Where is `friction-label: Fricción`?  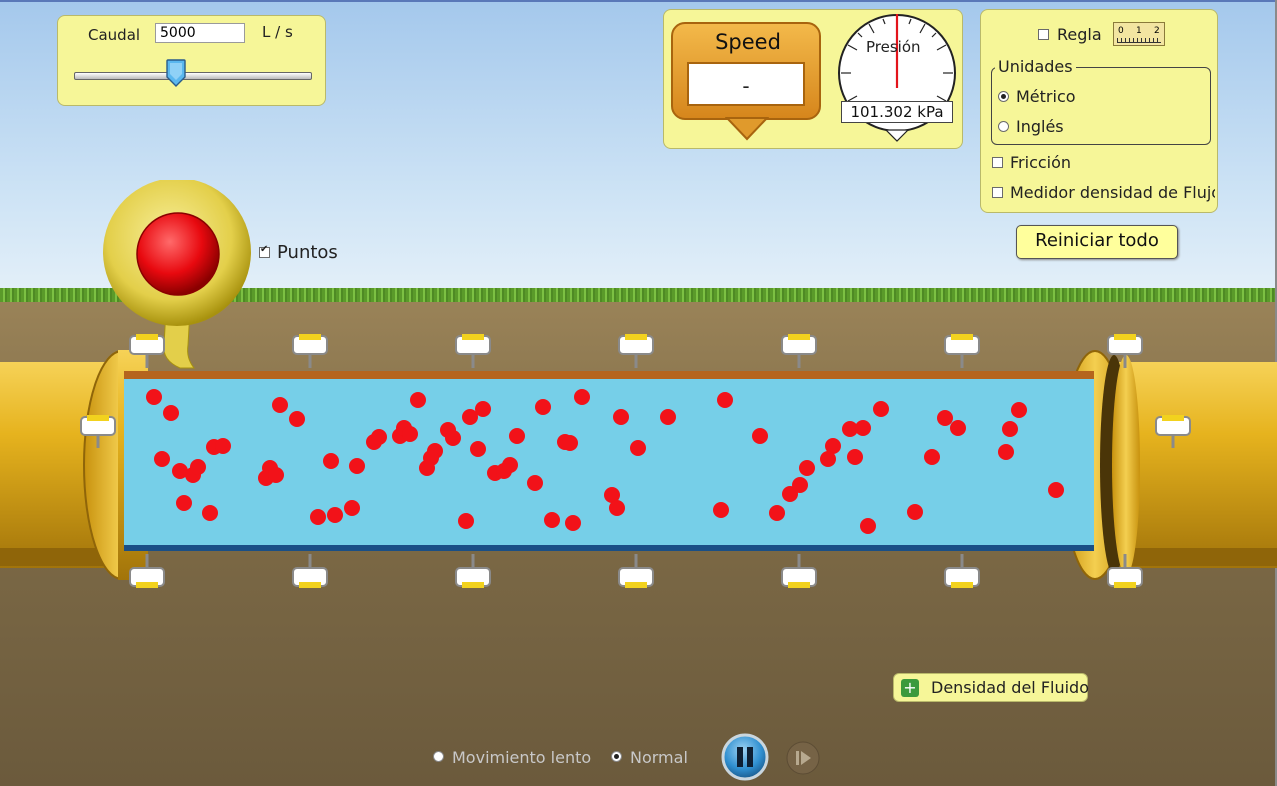
friction-label: Fricción is located at coordinates (1041, 162).